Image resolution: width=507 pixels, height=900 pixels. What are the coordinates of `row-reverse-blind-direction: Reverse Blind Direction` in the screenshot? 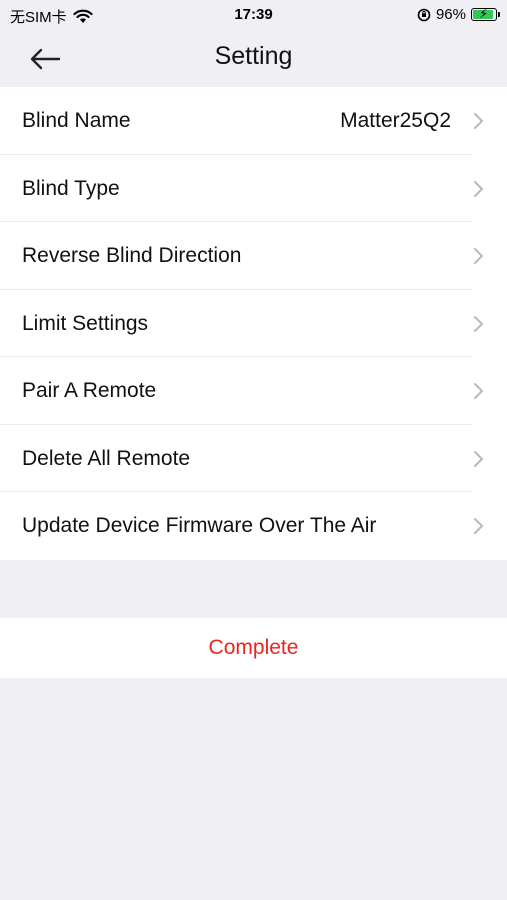 It's located at (253, 256).